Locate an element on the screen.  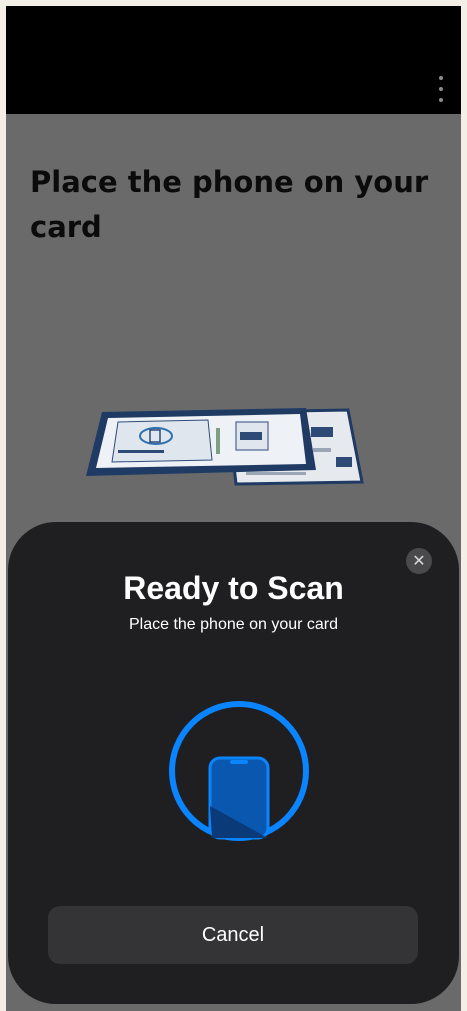
sheet-subtitle: Place the phone on your card is located at coordinates (233, 624).